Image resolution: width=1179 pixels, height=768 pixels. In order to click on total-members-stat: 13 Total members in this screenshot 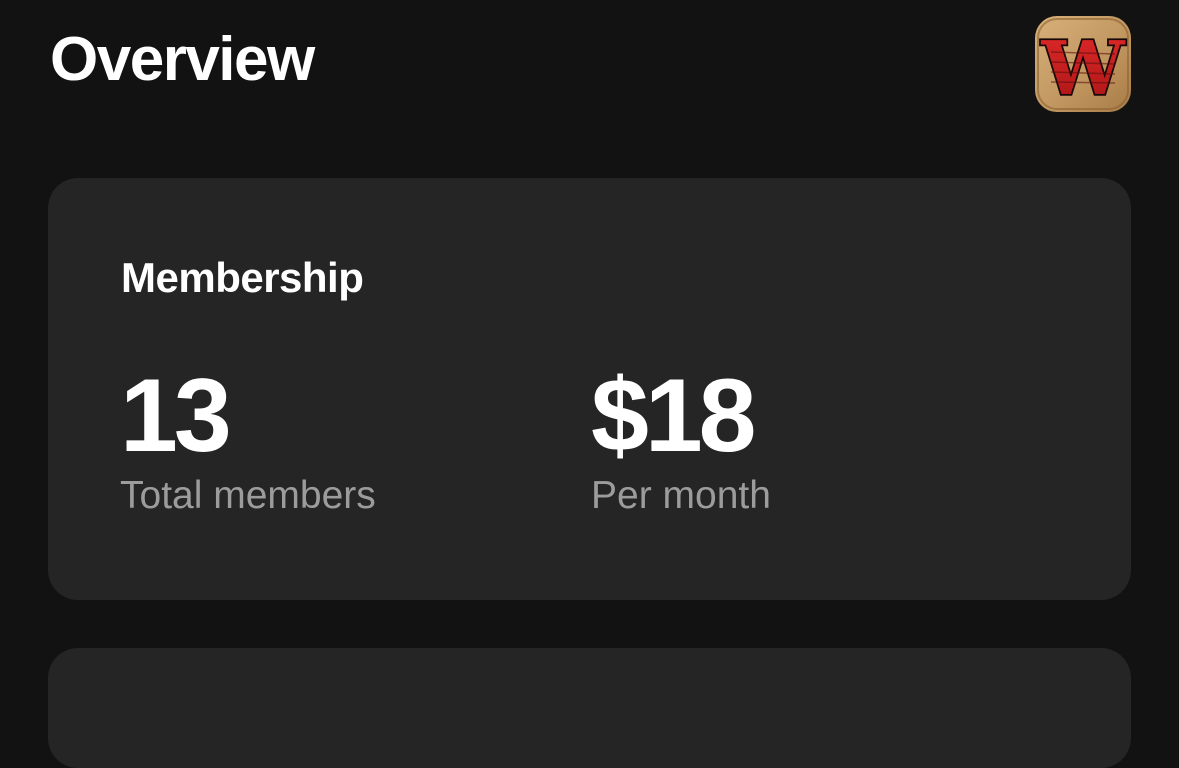, I will do `click(248, 438)`.